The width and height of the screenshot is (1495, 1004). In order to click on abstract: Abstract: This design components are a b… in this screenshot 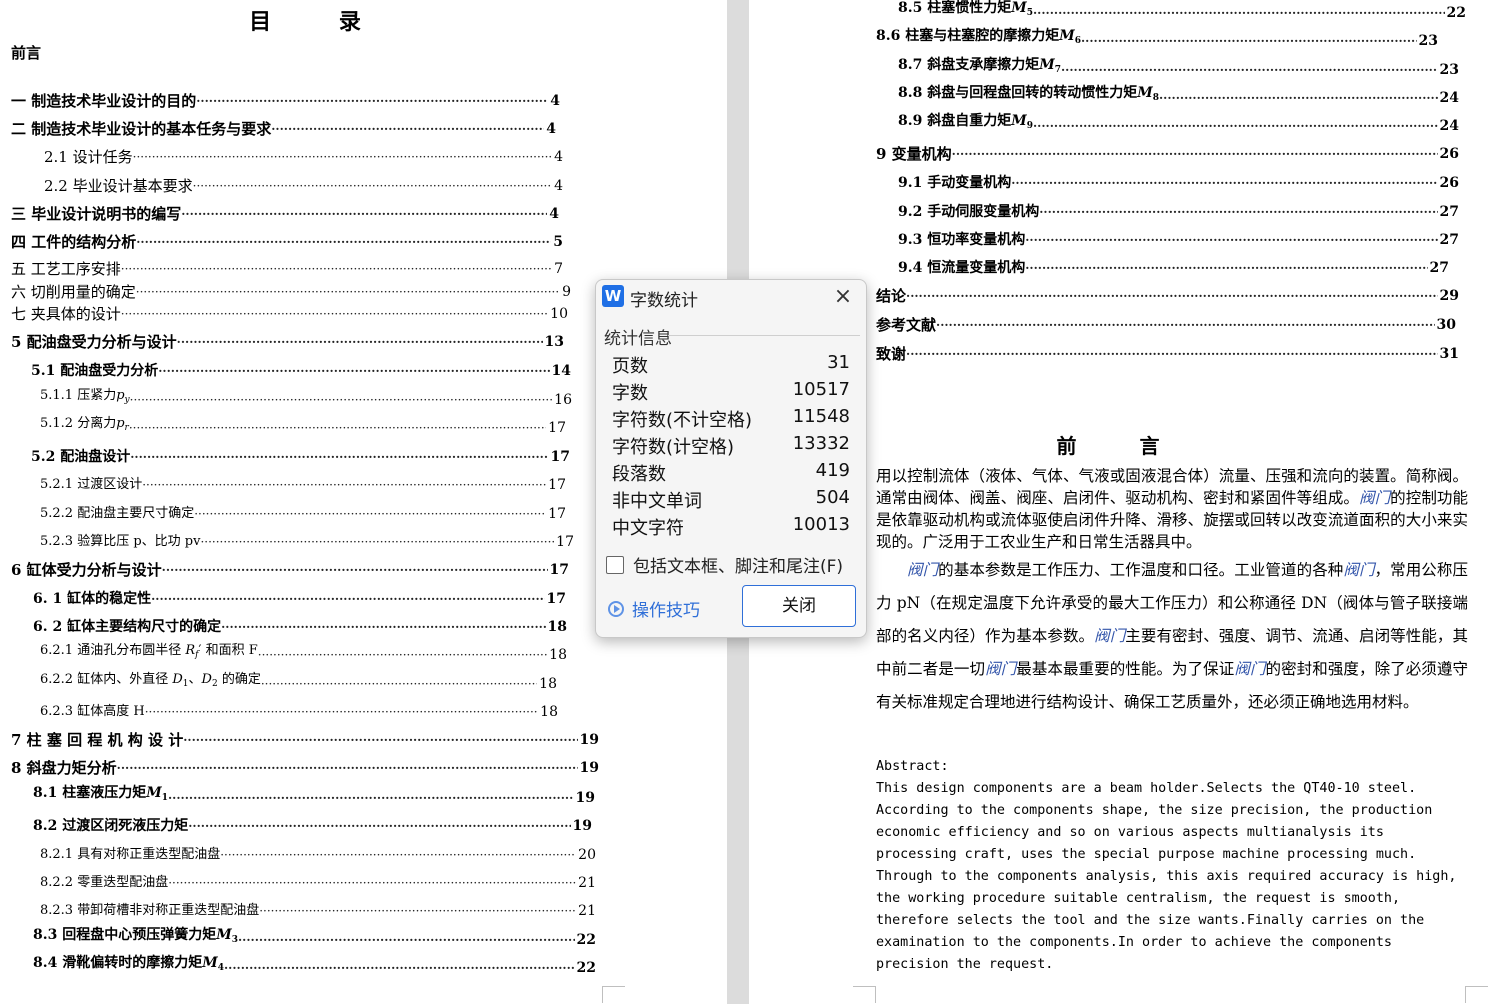, I will do `click(1172, 866)`.